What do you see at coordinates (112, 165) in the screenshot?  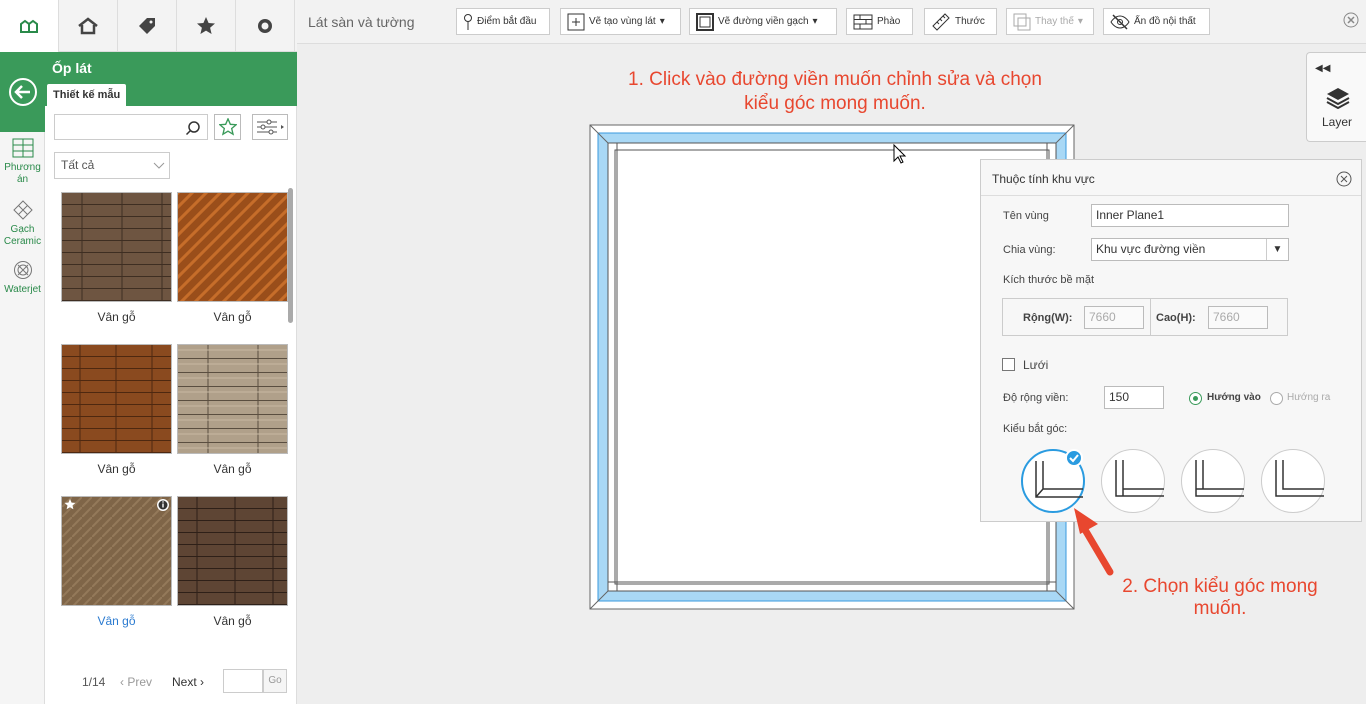 I see `category-select: Tất cả` at bounding box center [112, 165].